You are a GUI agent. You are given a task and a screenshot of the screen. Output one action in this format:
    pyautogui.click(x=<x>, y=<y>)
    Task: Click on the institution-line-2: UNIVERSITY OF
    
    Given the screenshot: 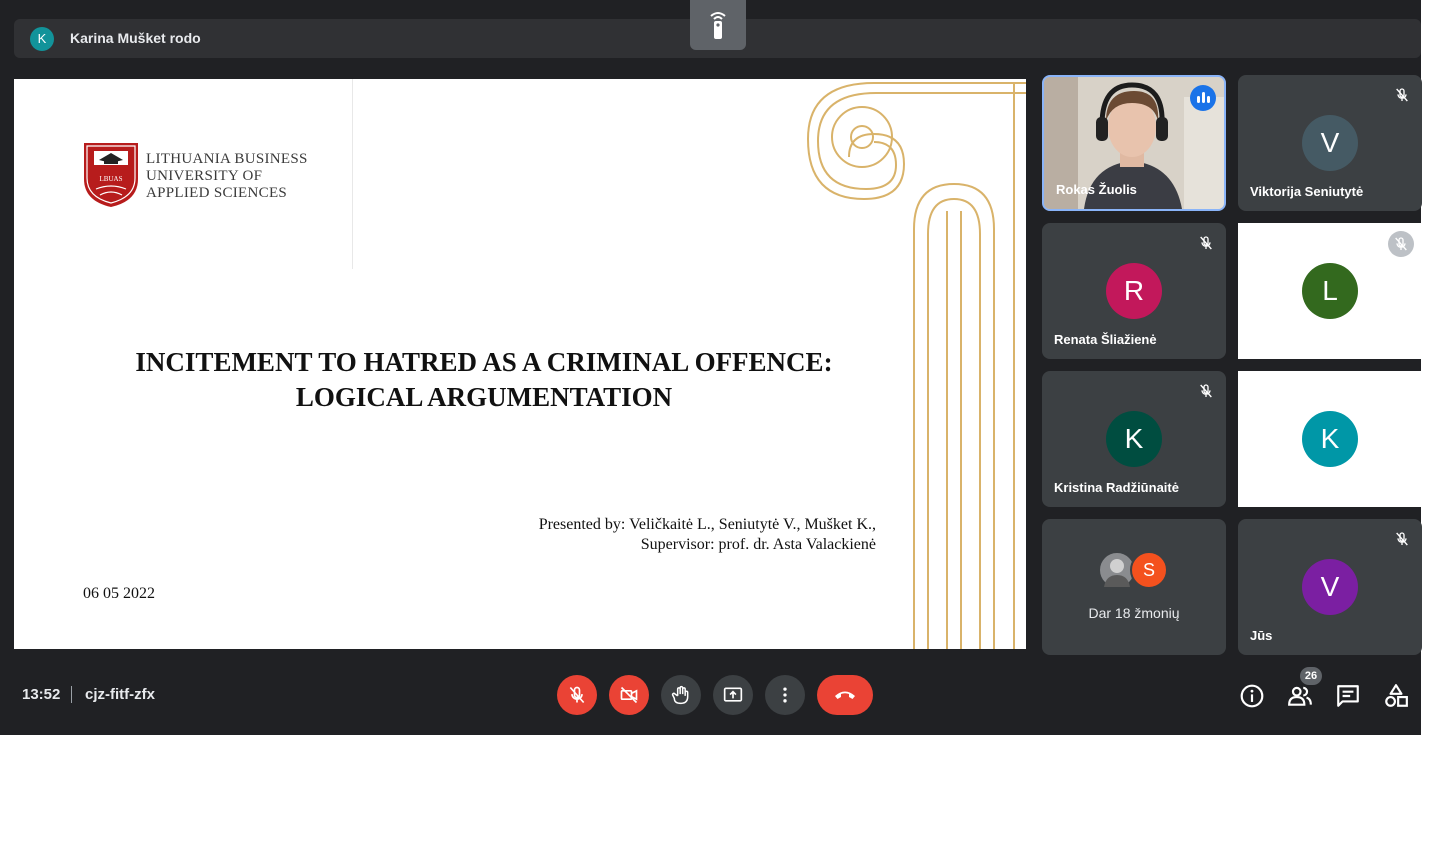 What is the action you would take?
    pyautogui.click(x=204, y=176)
    